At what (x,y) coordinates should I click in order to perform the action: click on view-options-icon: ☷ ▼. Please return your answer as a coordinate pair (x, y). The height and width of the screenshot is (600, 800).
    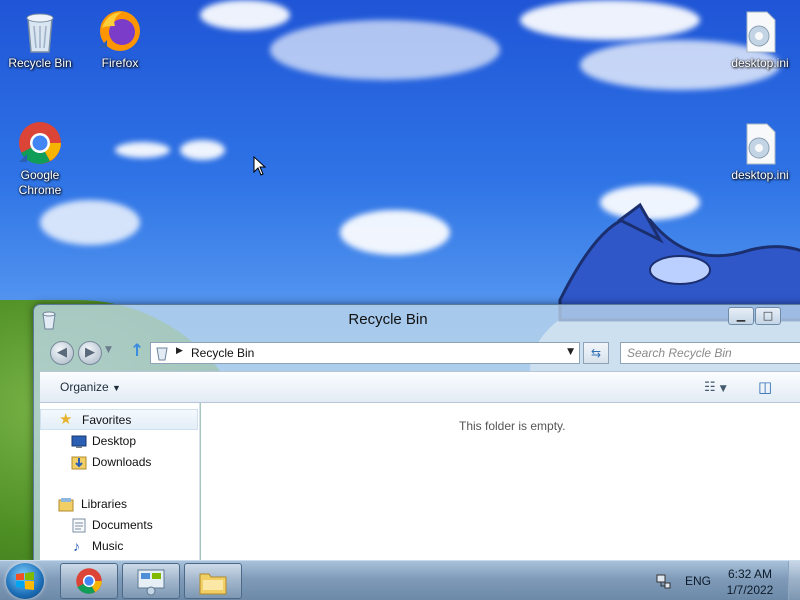
    Looking at the image, I should click on (715, 387).